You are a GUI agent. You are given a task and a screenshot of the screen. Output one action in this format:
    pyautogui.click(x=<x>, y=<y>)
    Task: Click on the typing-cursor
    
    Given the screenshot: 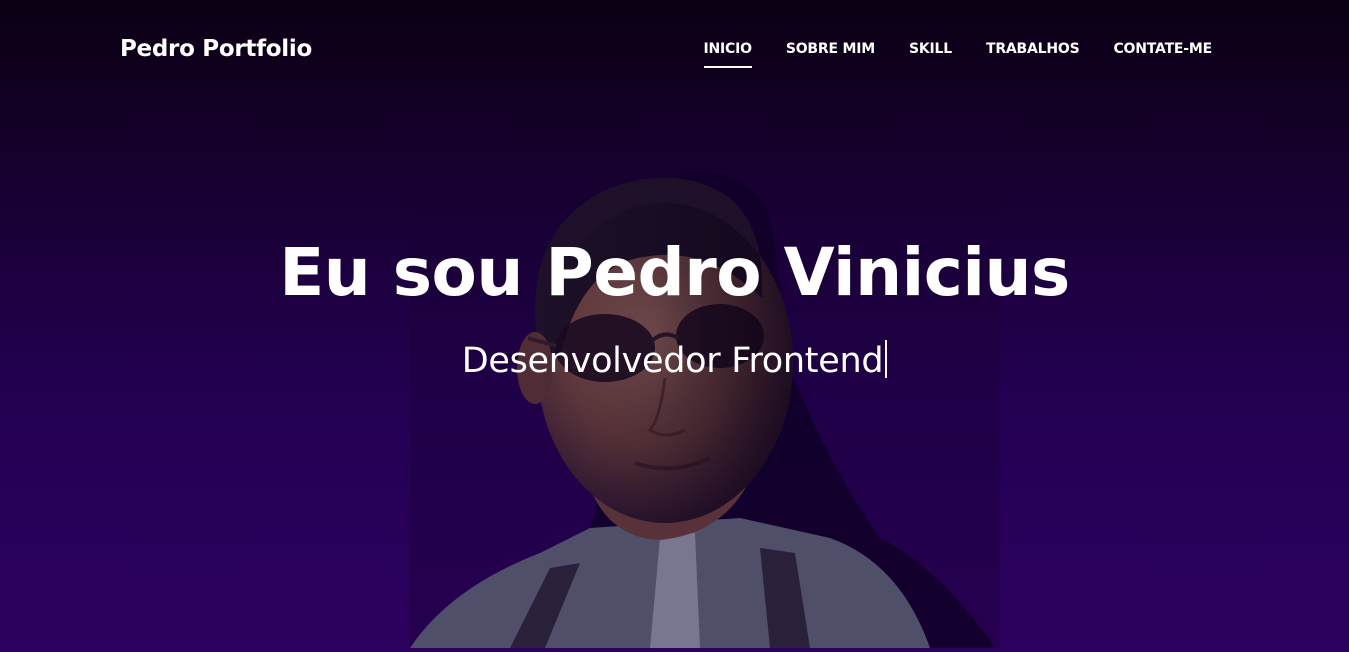 What is the action you would take?
    pyautogui.click(x=886, y=359)
    